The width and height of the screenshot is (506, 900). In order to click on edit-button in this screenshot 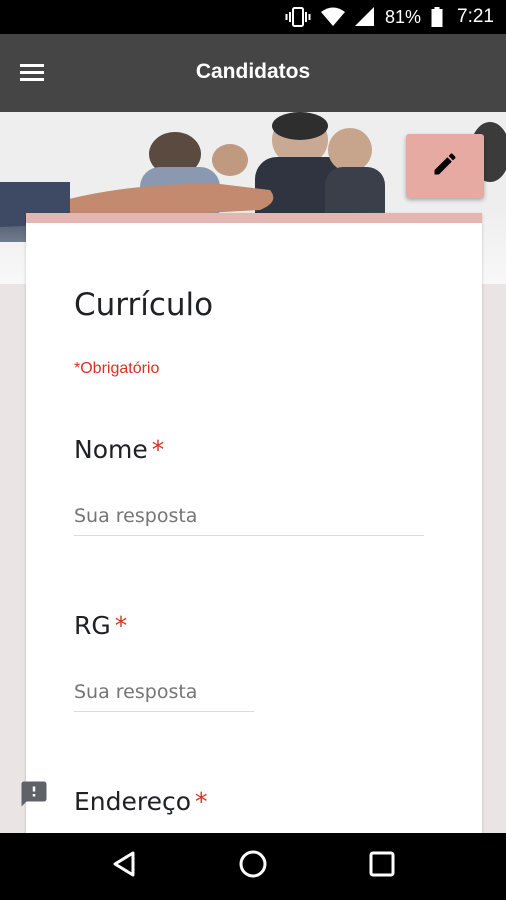, I will do `click(445, 166)`.